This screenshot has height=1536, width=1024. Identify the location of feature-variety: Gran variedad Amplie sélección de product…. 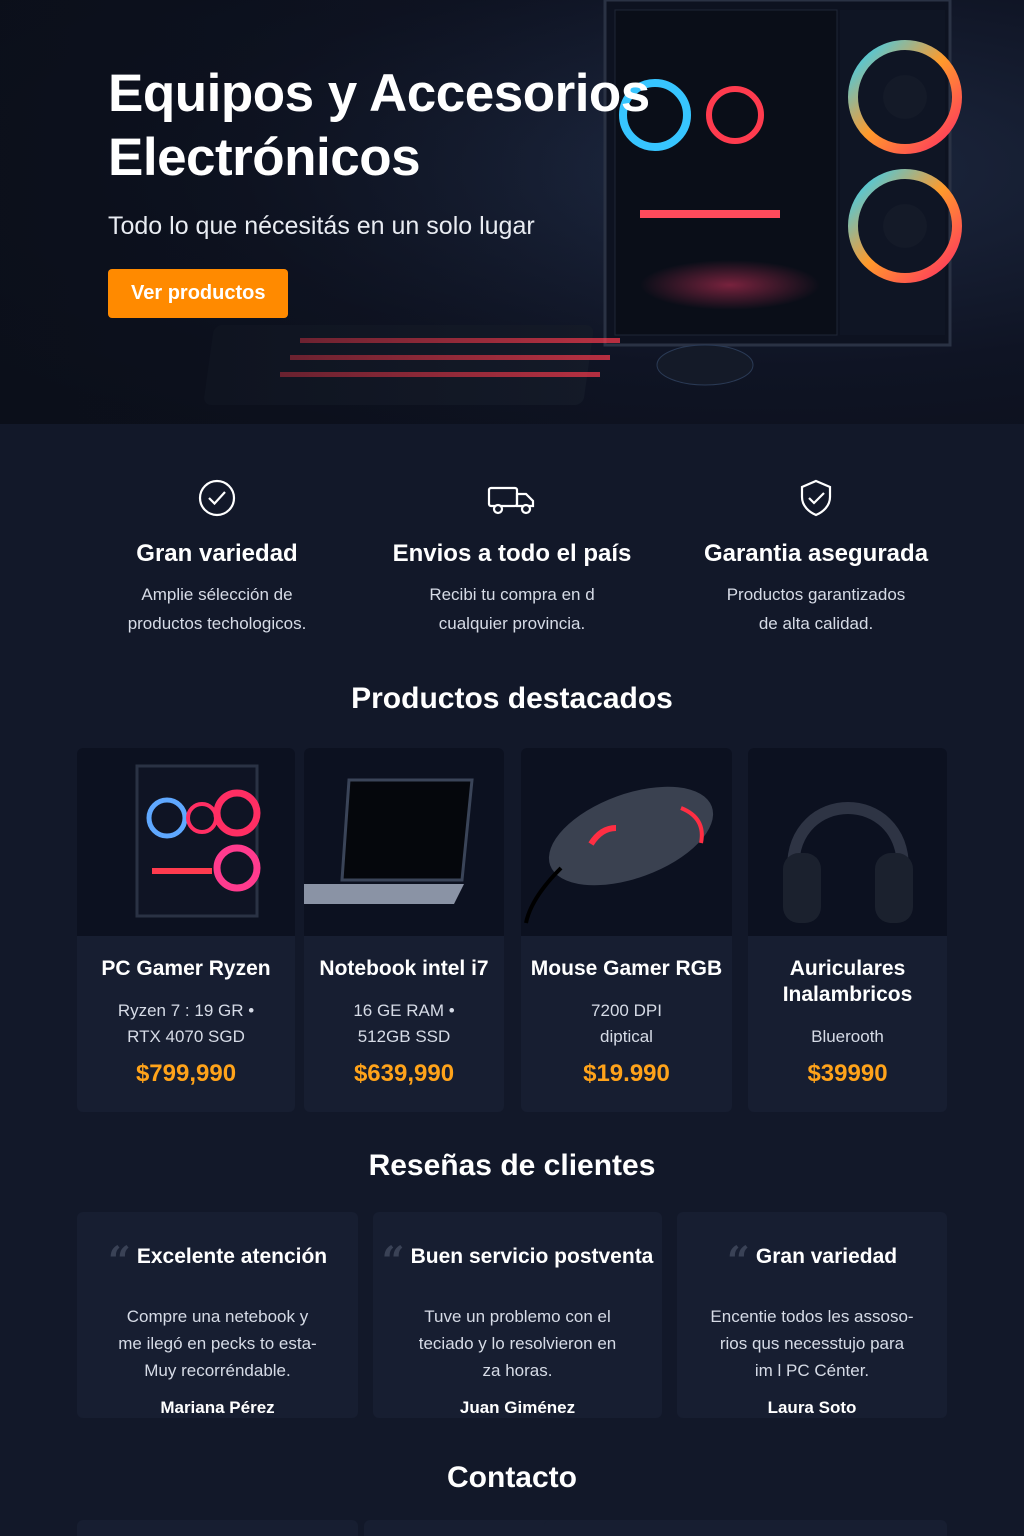
(217, 554).